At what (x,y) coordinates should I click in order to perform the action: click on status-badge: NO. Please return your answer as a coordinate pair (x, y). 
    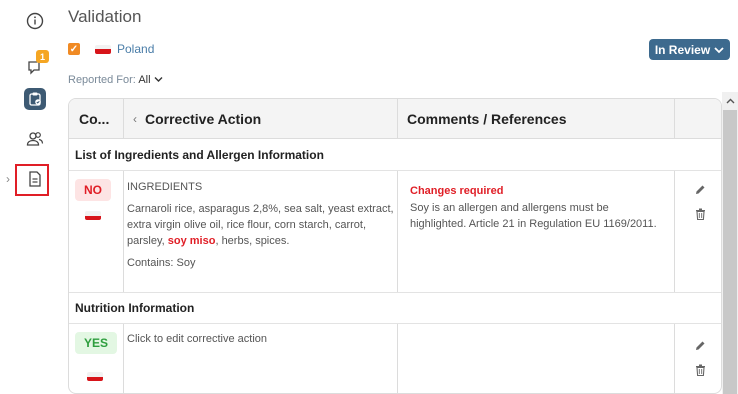
    Looking at the image, I should click on (93, 190).